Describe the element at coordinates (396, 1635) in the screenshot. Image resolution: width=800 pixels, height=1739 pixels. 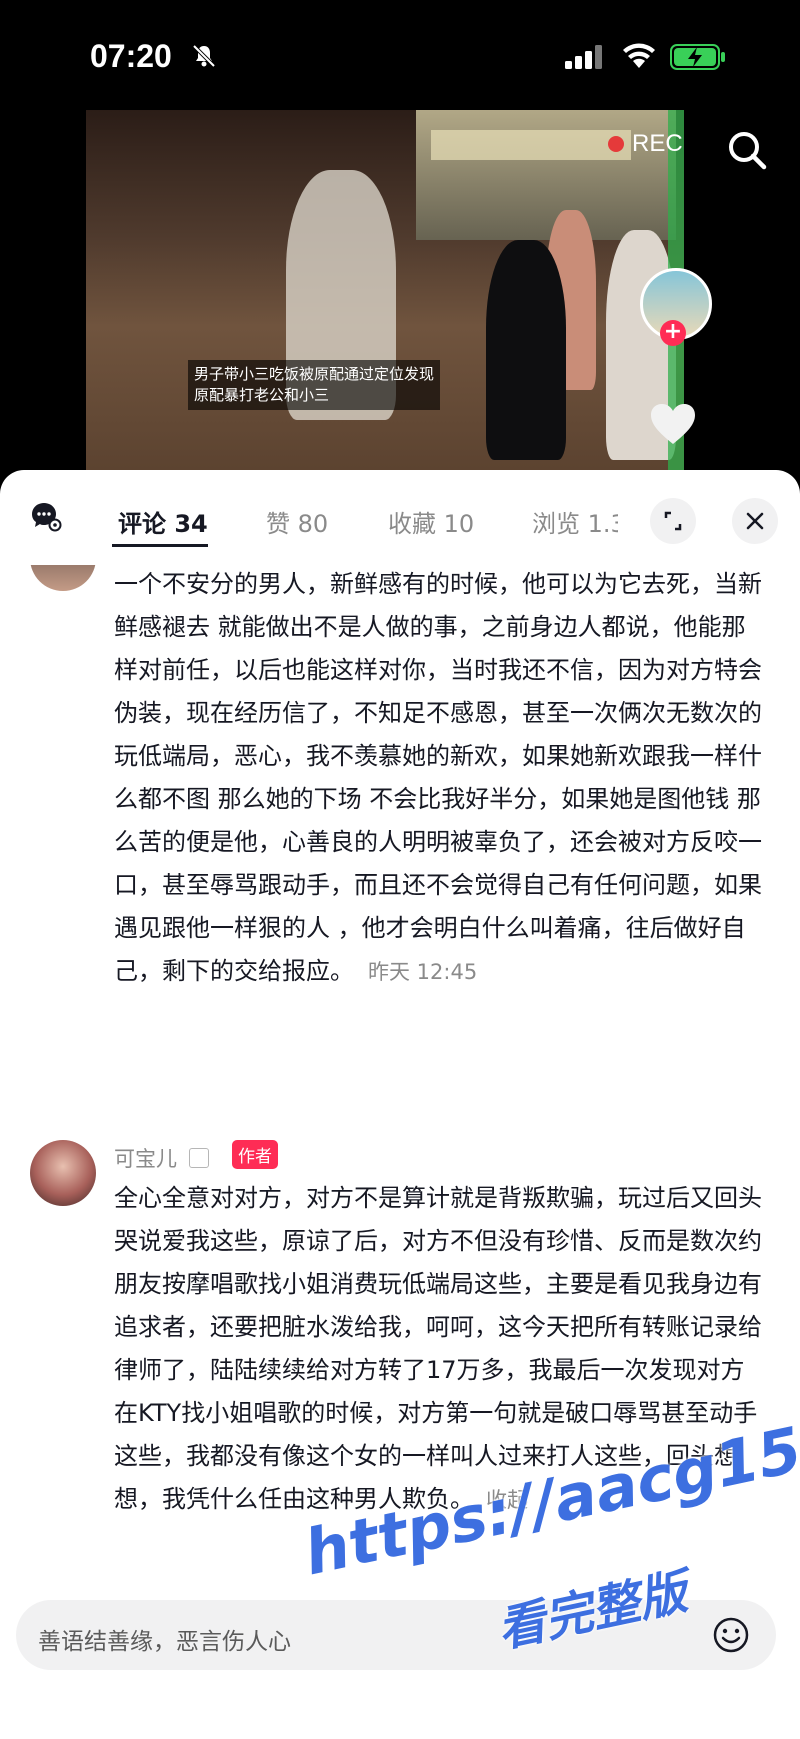
I see `comment-input: 善语结善缘，恶言伤人心` at that location.